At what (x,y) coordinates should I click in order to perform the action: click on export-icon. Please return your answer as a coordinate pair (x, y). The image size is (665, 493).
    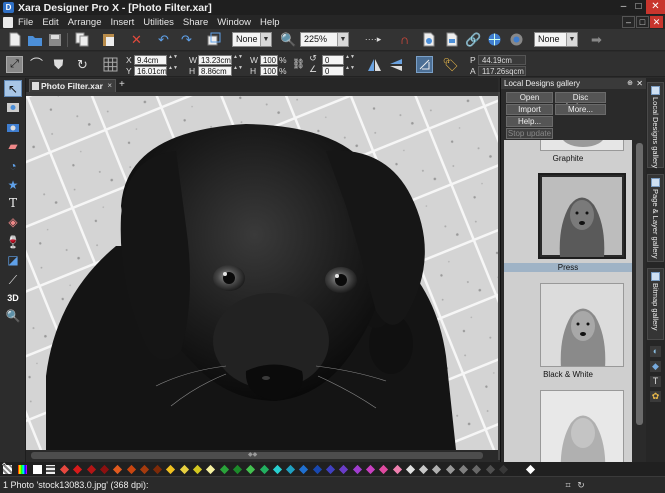
    Looking at the image, I should click on (451, 39).